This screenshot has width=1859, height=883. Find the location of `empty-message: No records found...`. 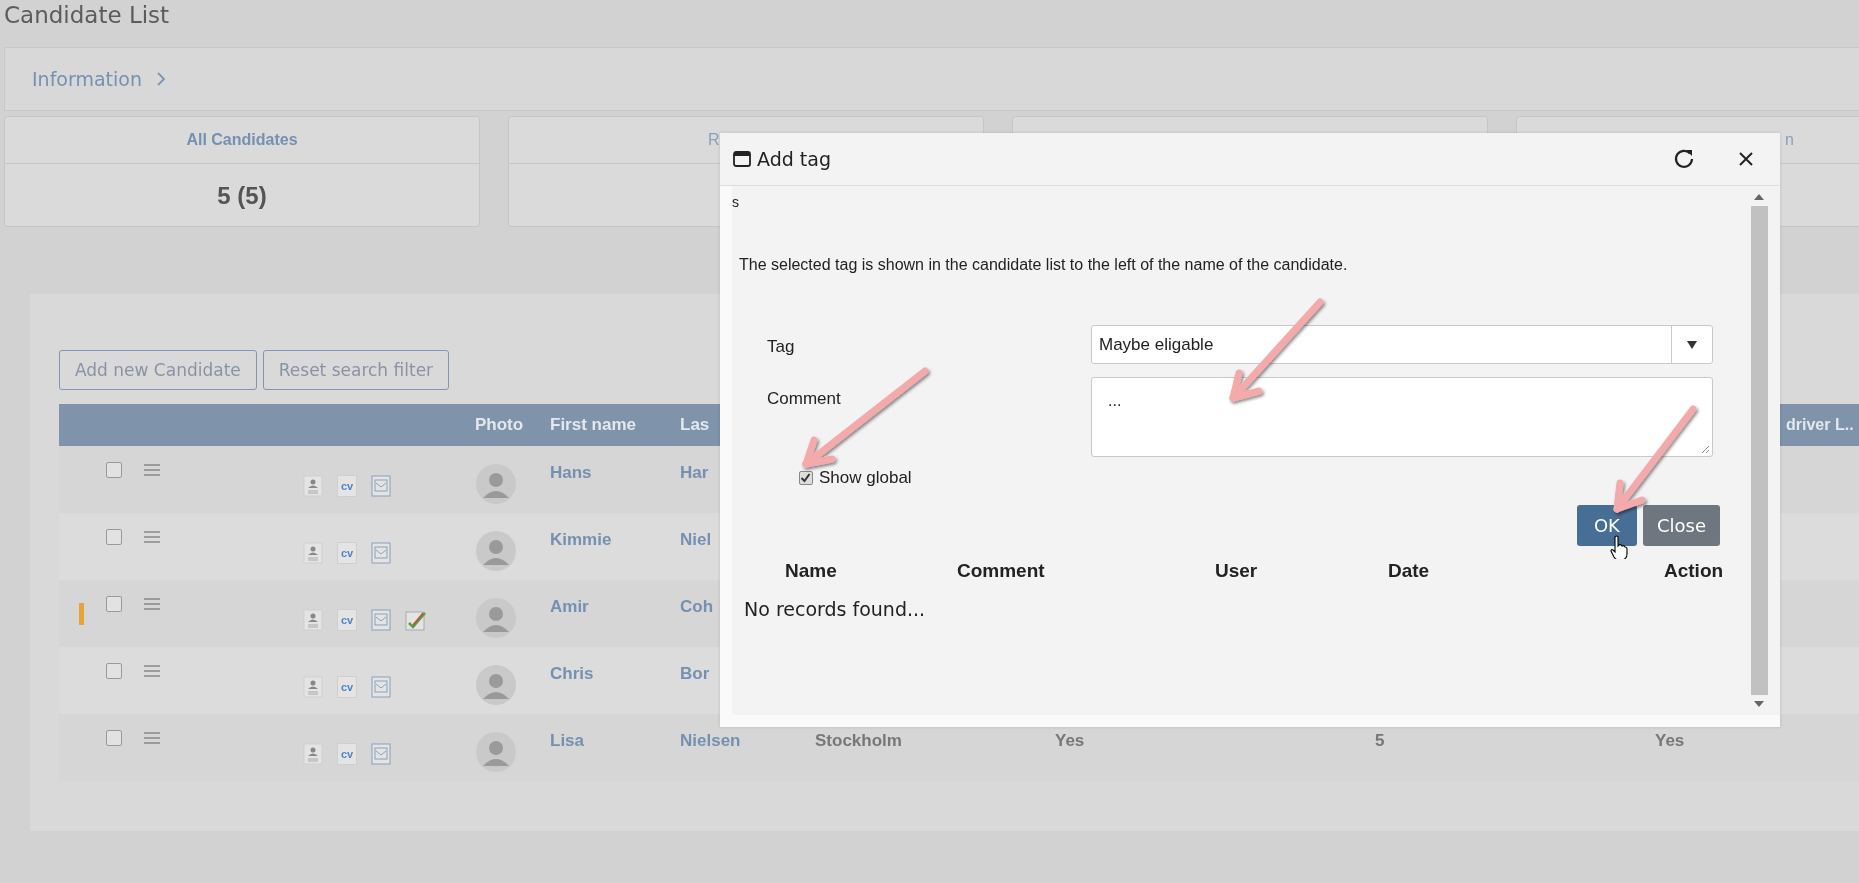

empty-message: No records found... is located at coordinates (835, 609).